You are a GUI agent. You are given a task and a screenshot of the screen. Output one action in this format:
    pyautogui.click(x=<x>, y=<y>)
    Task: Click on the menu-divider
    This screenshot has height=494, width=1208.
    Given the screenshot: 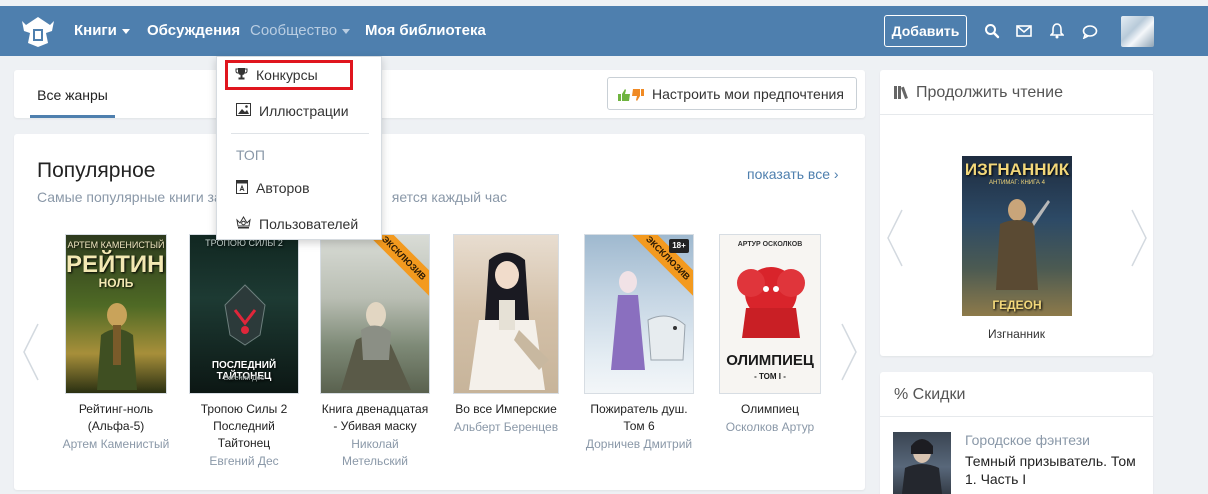 What is the action you would take?
    pyautogui.click(x=300, y=133)
    